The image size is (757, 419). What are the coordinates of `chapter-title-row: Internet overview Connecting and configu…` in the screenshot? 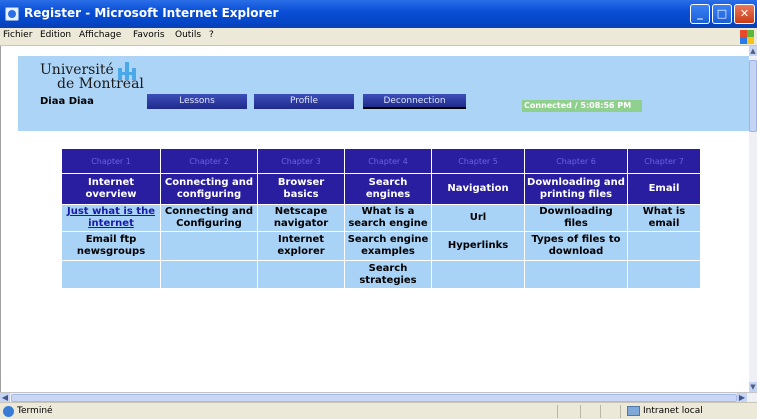 It's located at (381, 189).